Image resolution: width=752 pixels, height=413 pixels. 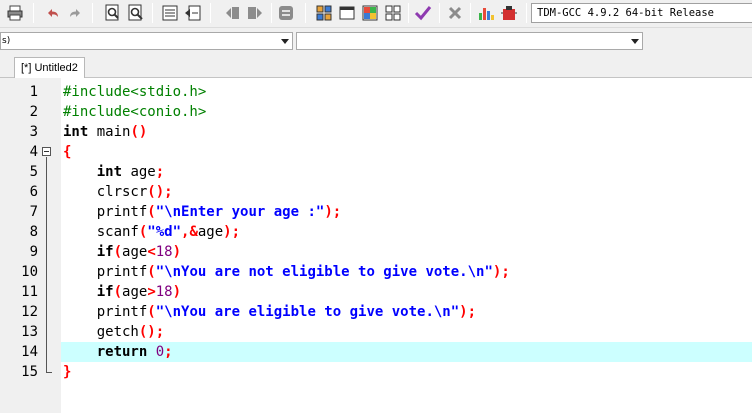 I want to click on code-text: scanf("%d",&age);, so click(x=151, y=232).